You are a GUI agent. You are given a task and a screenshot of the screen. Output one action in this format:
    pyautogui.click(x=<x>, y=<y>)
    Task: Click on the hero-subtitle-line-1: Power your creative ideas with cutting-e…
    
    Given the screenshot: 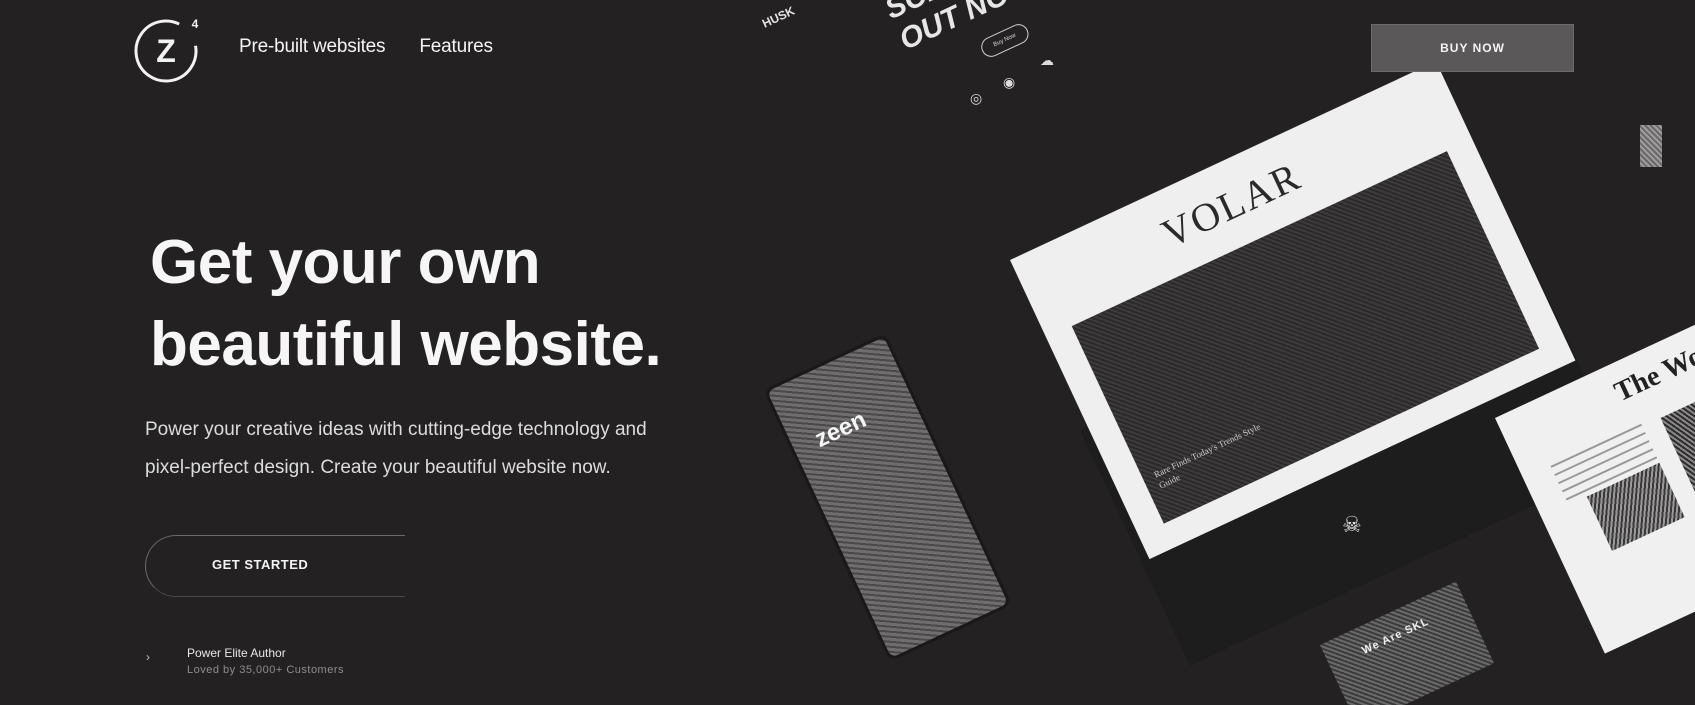 What is the action you would take?
    pyautogui.click(x=396, y=429)
    